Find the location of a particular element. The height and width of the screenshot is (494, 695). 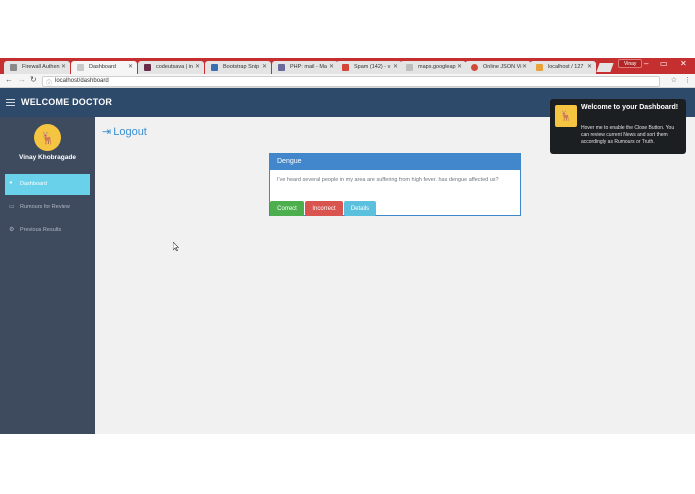

incorrect-button: Incorrect is located at coordinates (324, 208).